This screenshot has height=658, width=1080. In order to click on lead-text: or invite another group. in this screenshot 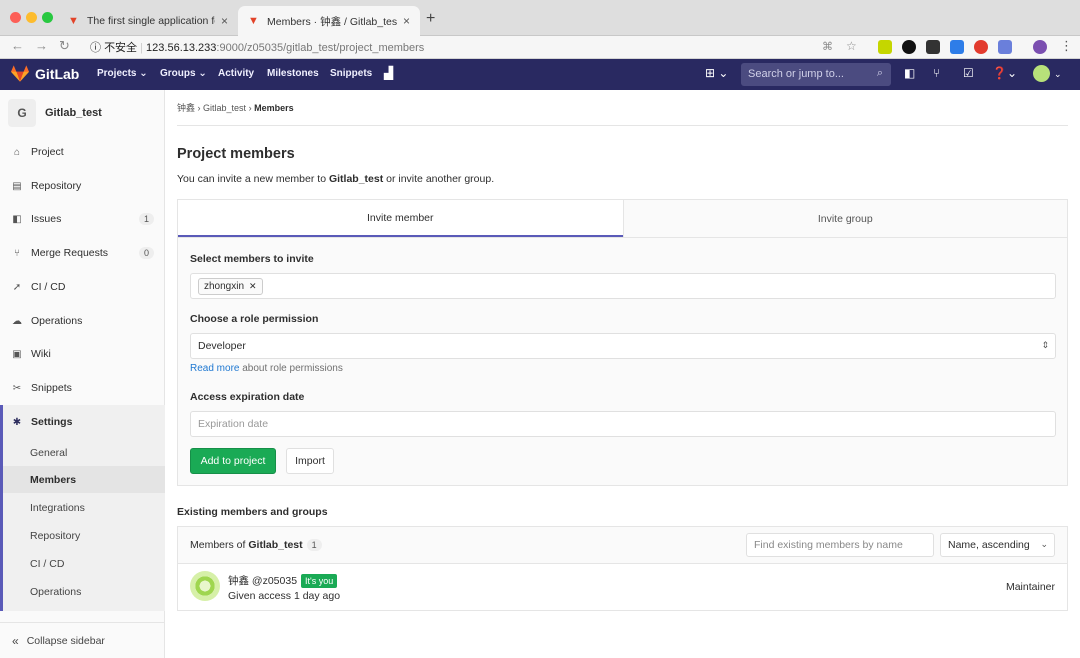, I will do `click(439, 179)`.